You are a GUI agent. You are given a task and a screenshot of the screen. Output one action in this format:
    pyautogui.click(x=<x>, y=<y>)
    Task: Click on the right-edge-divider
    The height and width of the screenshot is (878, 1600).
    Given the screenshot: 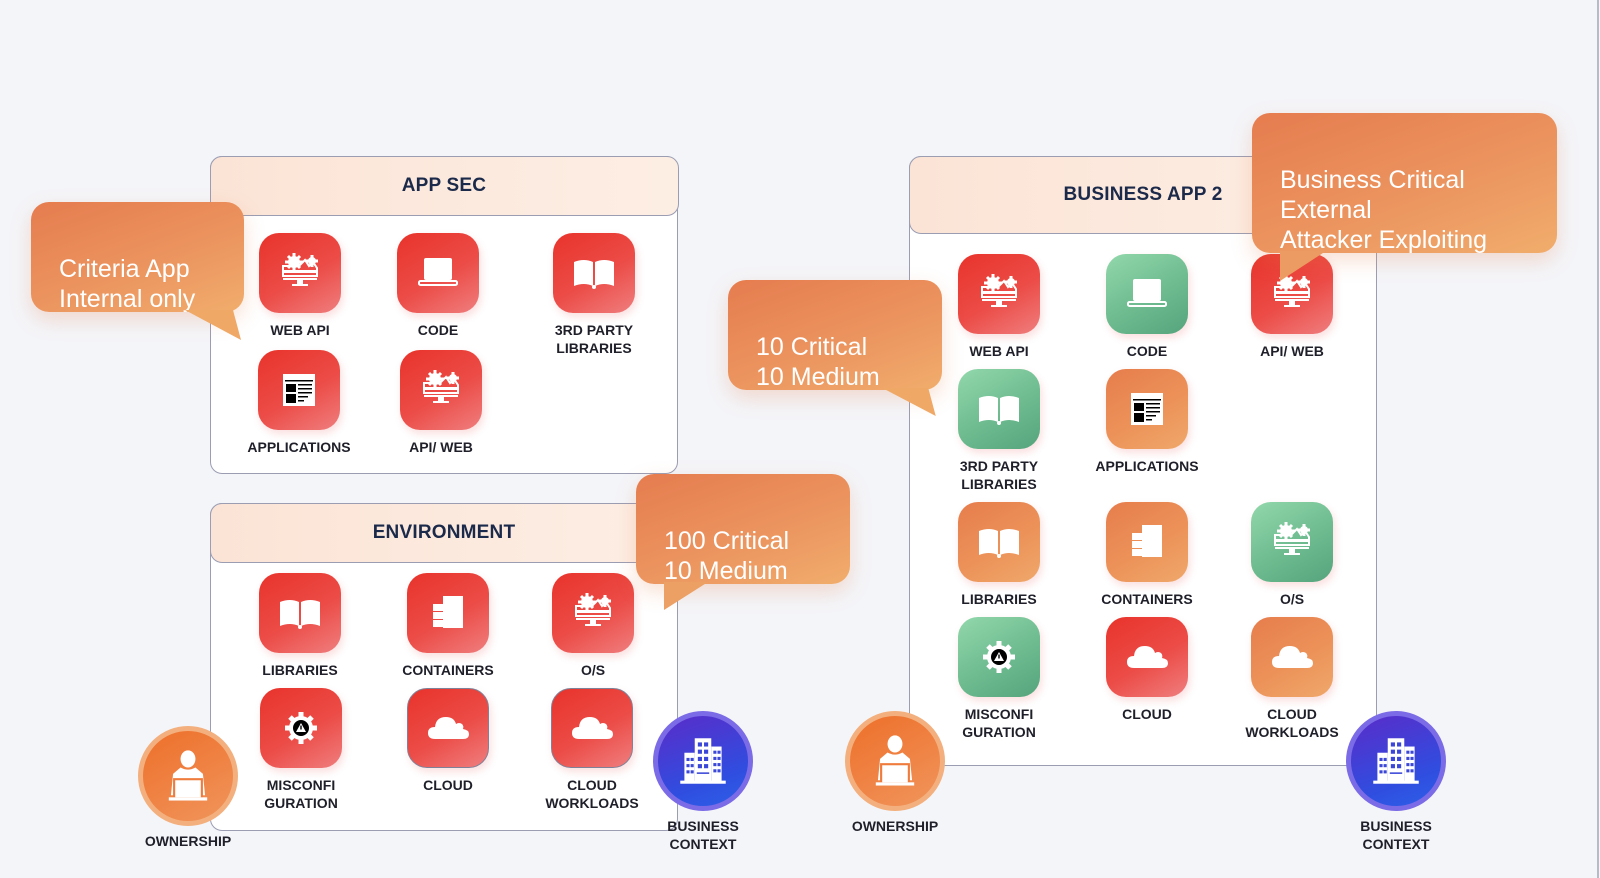 What is the action you would take?
    pyautogui.click(x=1598, y=439)
    